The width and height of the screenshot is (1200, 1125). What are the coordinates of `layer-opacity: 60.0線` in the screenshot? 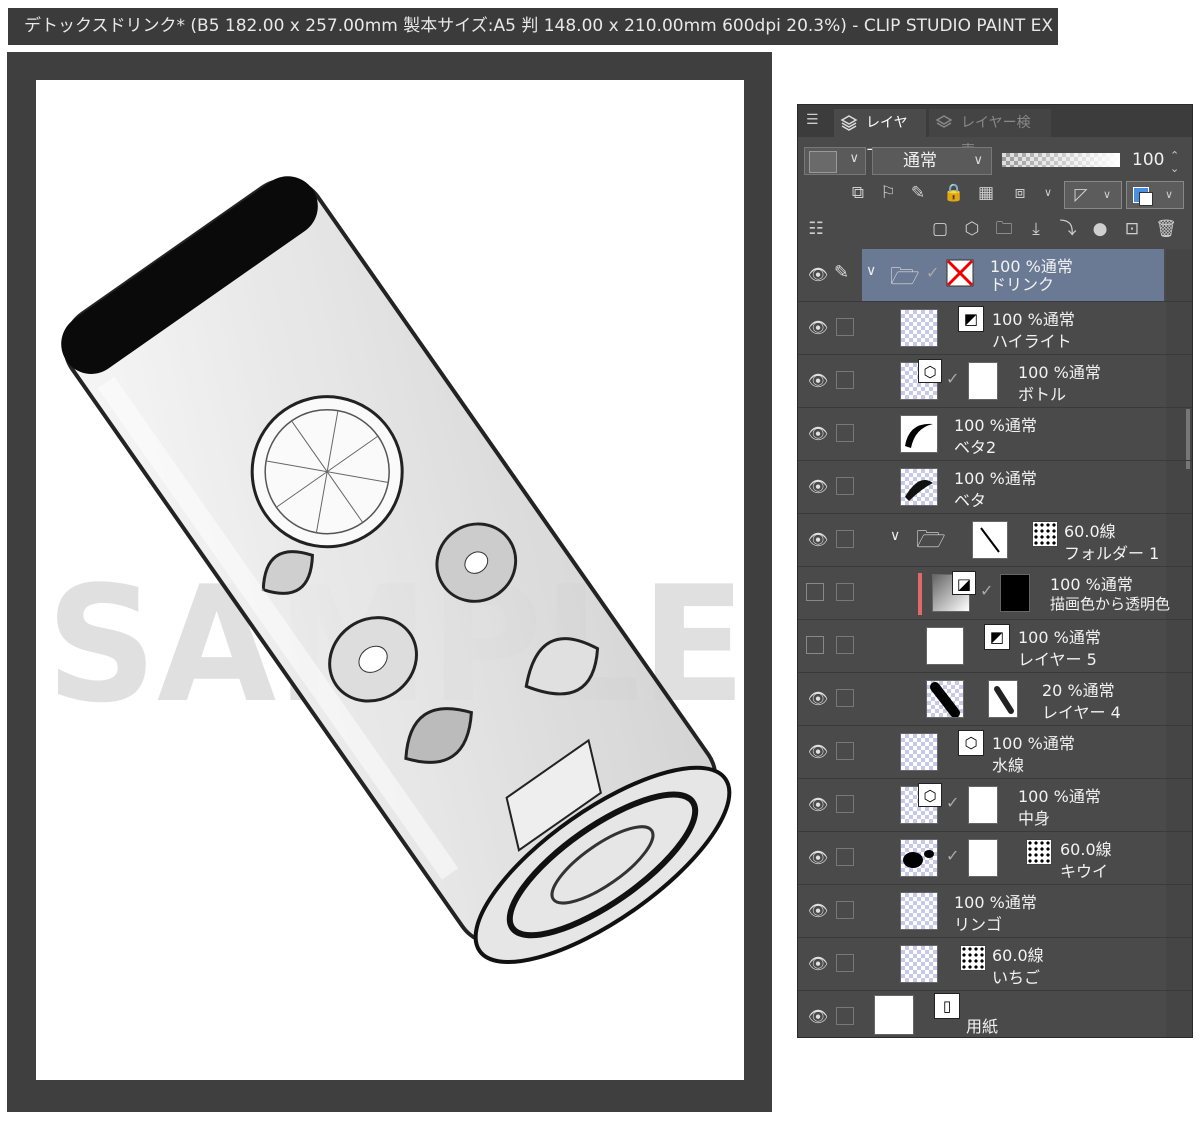 It's located at (1090, 531).